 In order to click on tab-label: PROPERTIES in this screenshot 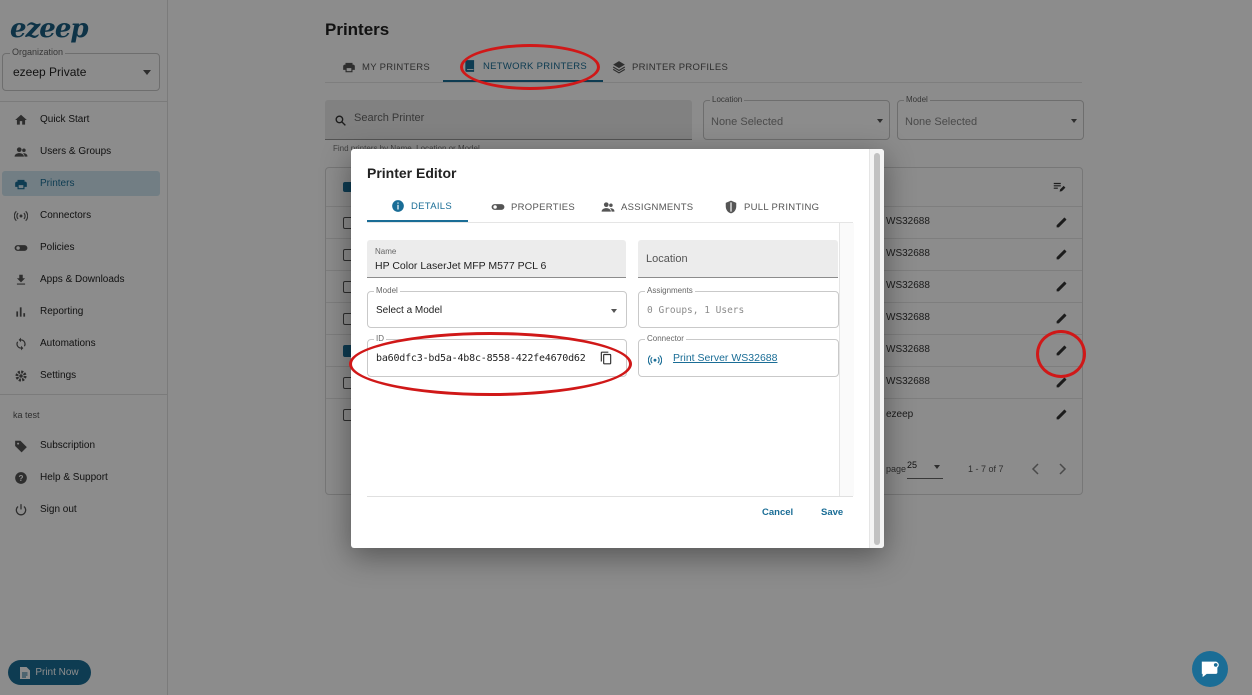, I will do `click(543, 207)`.